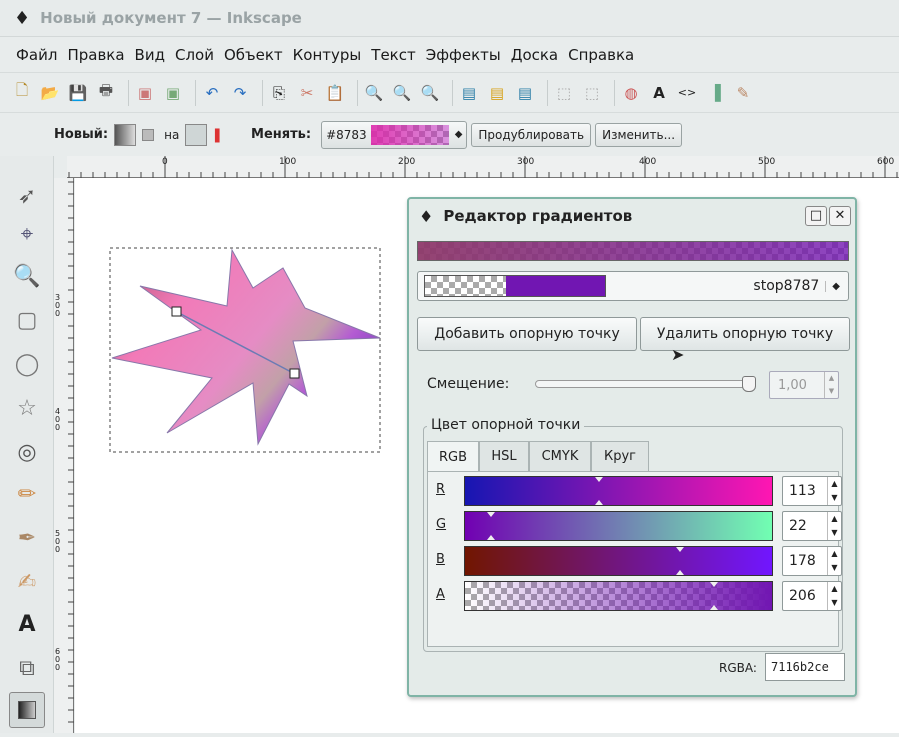 This screenshot has height=737, width=899. Describe the element at coordinates (27, 668) in the screenshot. I see `connector-tool-icon: ⧉` at that location.